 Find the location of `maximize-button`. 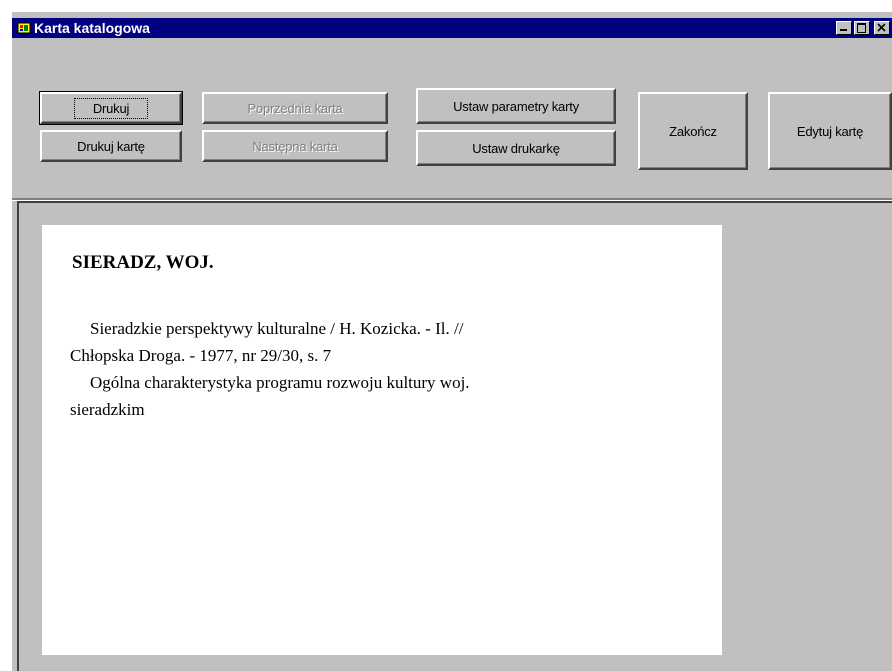

maximize-button is located at coordinates (862, 28).